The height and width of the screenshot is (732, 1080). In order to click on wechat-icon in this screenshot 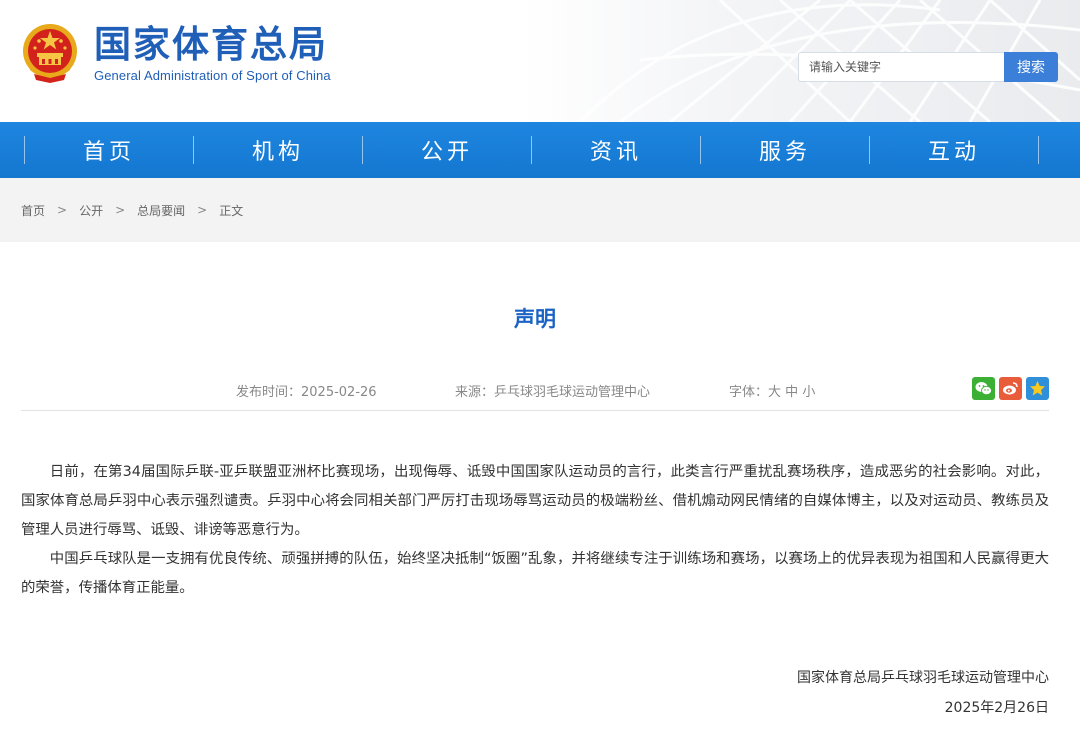, I will do `click(983, 388)`.